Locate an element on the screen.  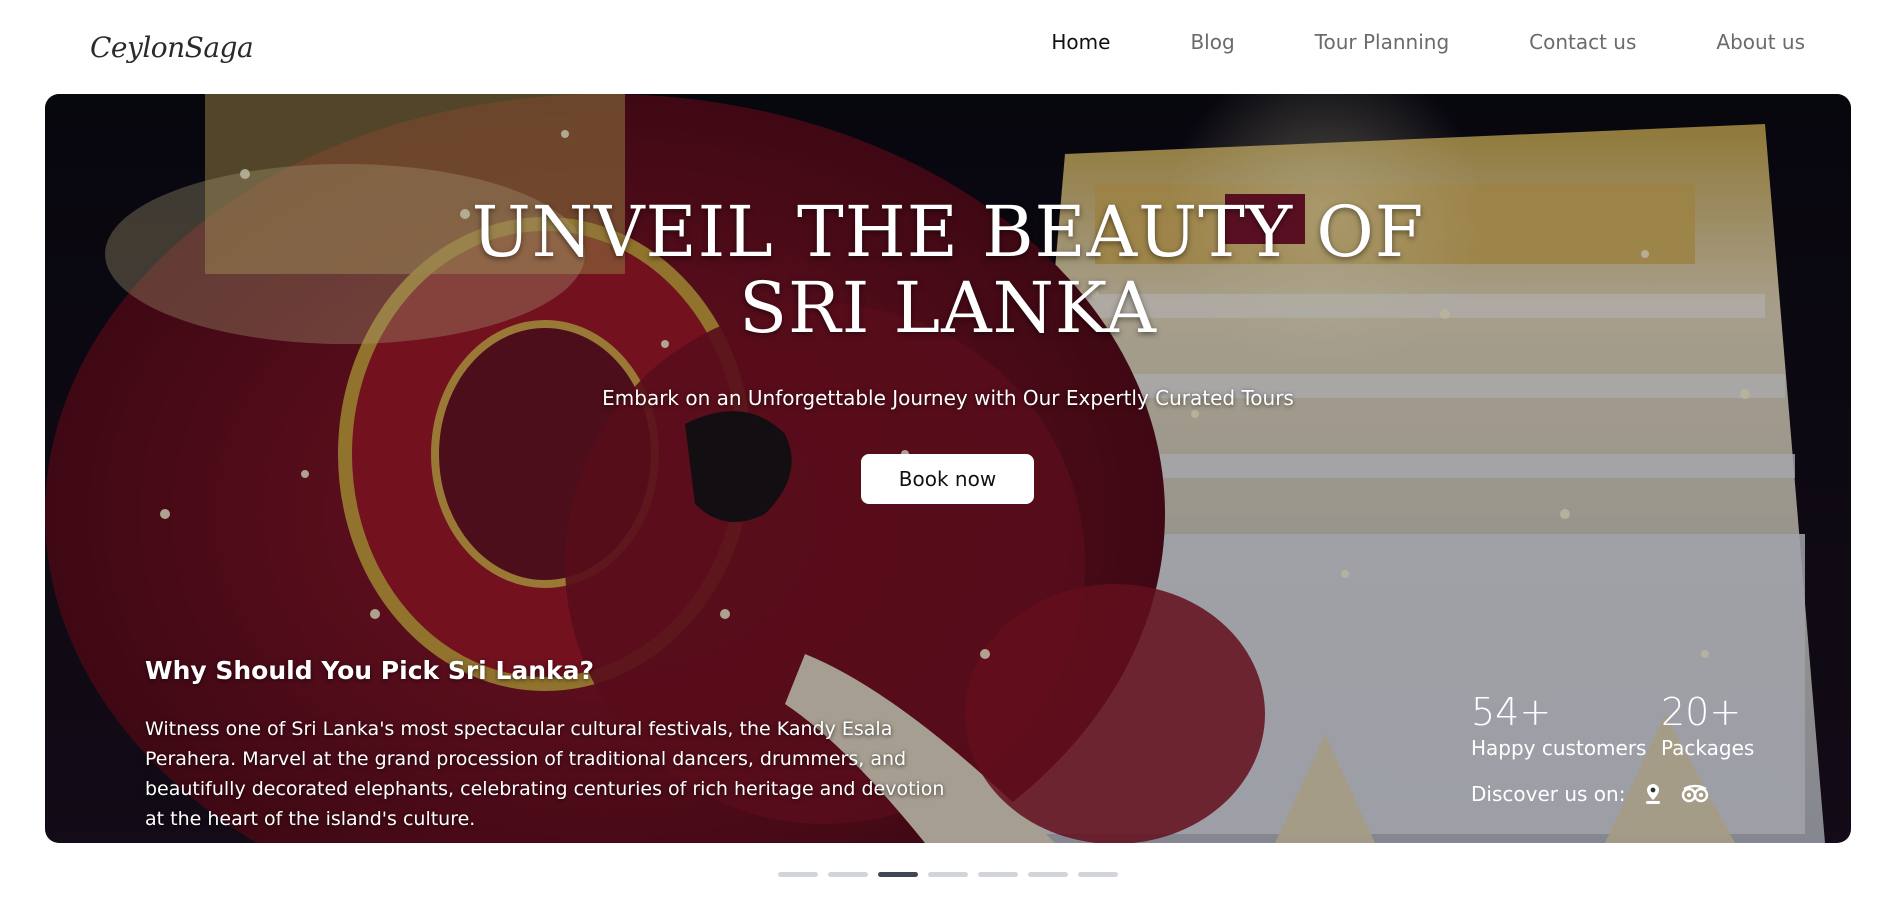
map-pin-icon is located at coordinates (1653, 794).